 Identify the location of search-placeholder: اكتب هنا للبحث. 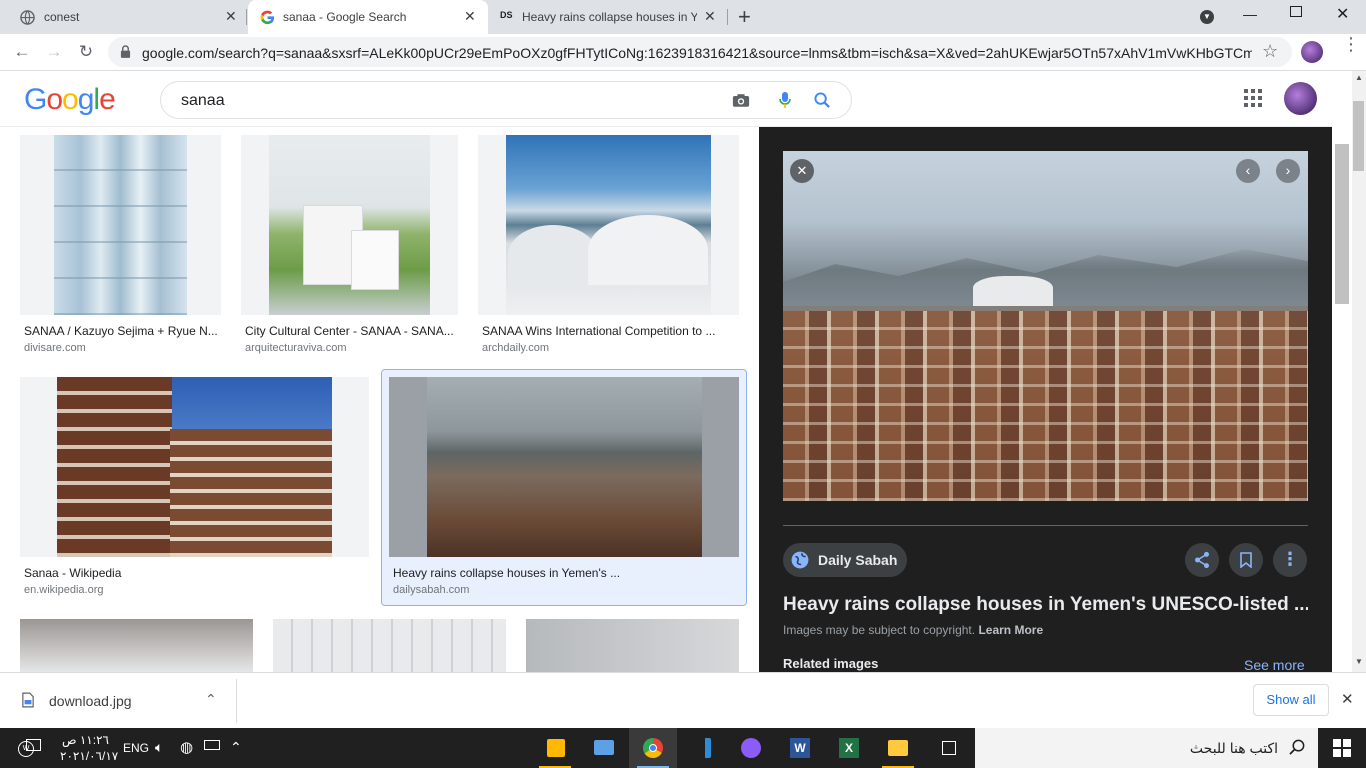
(1233, 748).